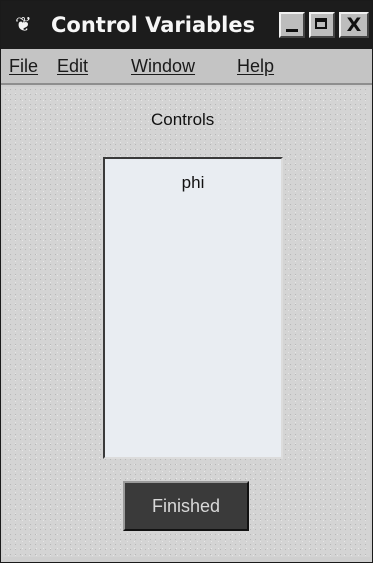 Image resolution: width=373 pixels, height=563 pixels. I want to click on menu-file: File, so click(23, 66).